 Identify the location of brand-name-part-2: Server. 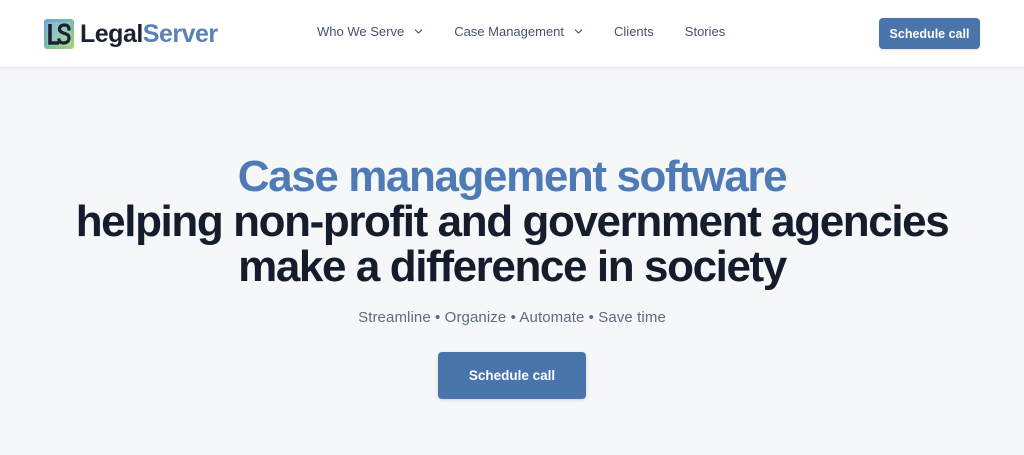
(180, 33).